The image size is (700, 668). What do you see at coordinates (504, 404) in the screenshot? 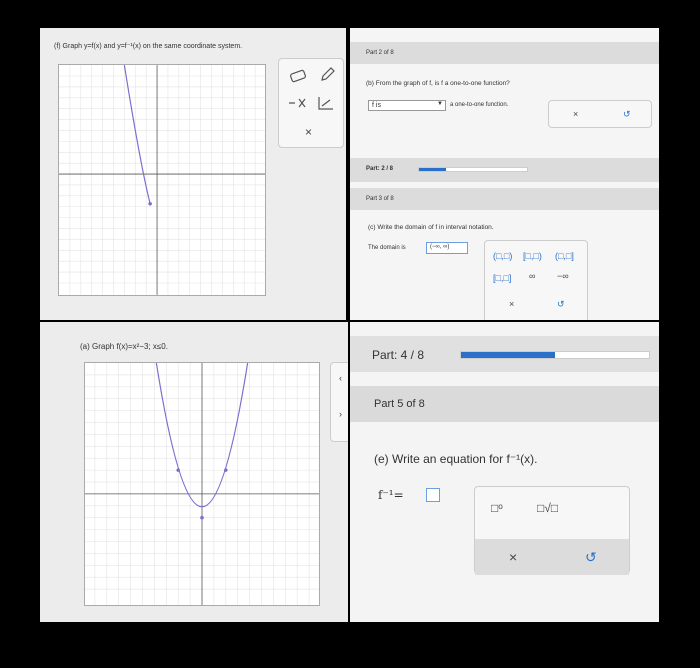
I see `part-5-header: Part 5 of 8` at bounding box center [504, 404].